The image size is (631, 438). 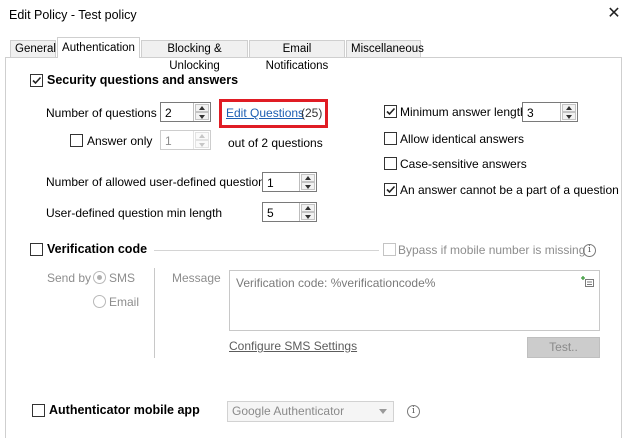 I want to click on tab-email-notifications: Email Notifications, so click(x=297, y=56).